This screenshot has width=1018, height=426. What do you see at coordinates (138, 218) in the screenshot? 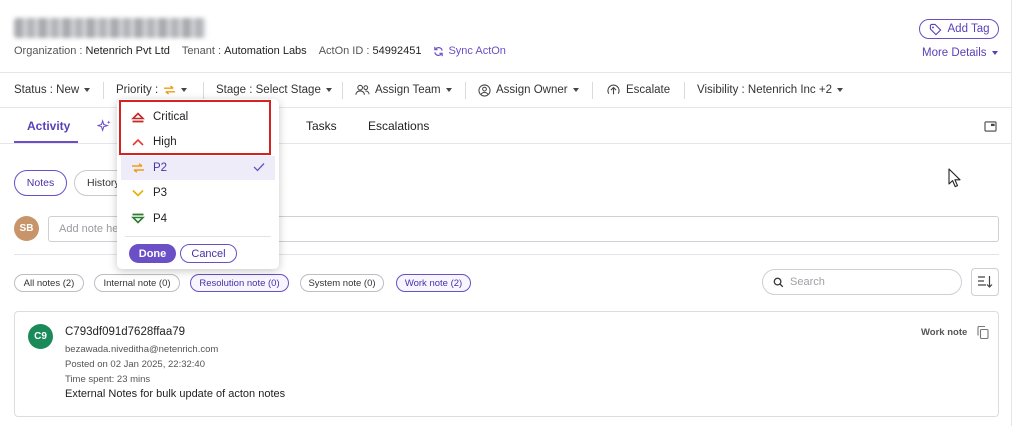
I see `p4-icon` at bounding box center [138, 218].